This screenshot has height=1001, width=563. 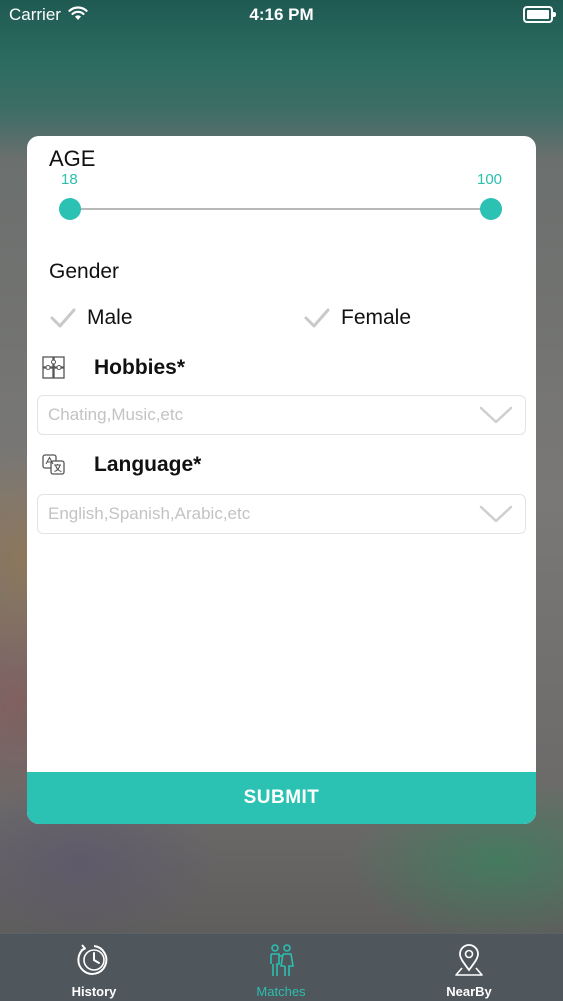 What do you see at coordinates (281, 798) in the screenshot?
I see `submit-button: SUBMIT` at bounding box center [281, 798].